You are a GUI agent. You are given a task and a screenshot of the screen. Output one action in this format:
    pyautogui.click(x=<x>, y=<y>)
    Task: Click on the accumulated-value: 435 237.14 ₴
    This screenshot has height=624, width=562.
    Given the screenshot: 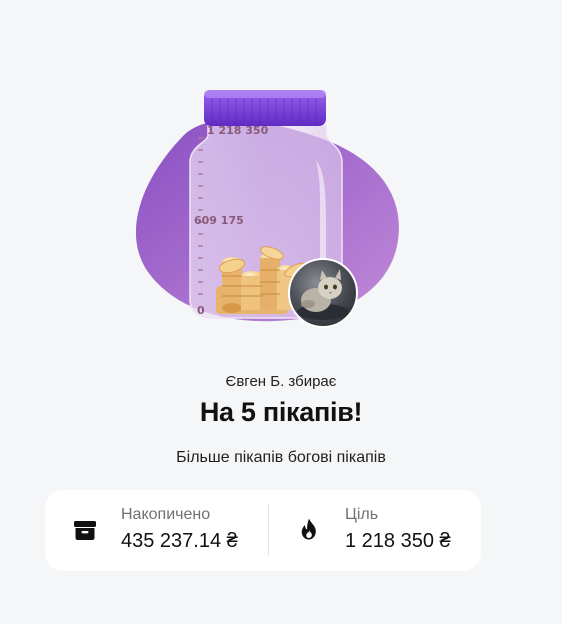 What is the action you would take?
    pyautogui.click(x=179, y=541)
    